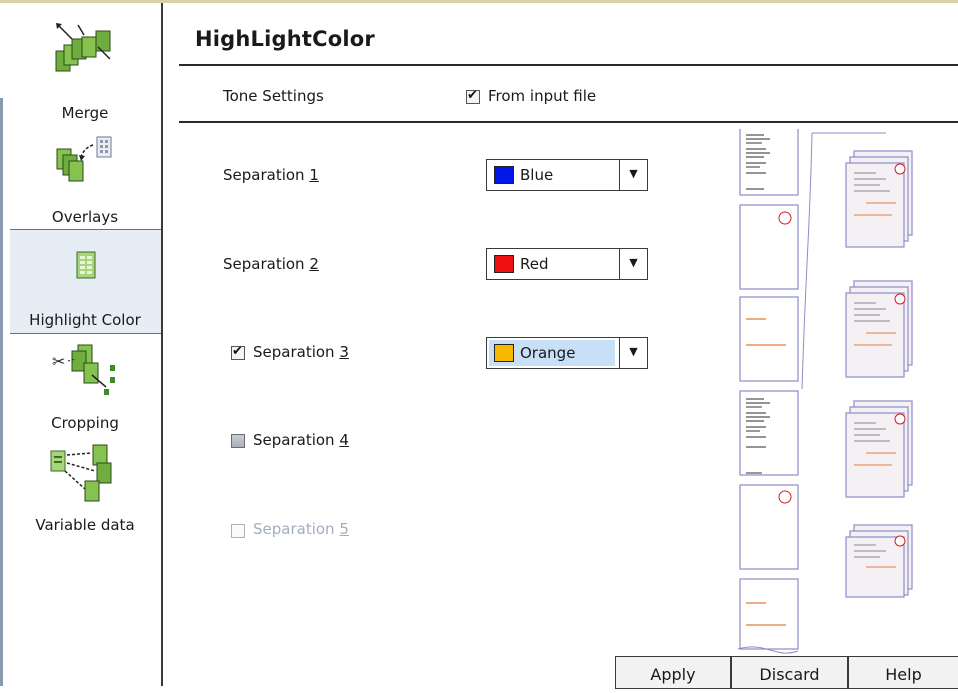  What do you see at coordinates (238, 352) in the screenshot?
I see `separation-3-checkbox` at bounding box center [238, 352].